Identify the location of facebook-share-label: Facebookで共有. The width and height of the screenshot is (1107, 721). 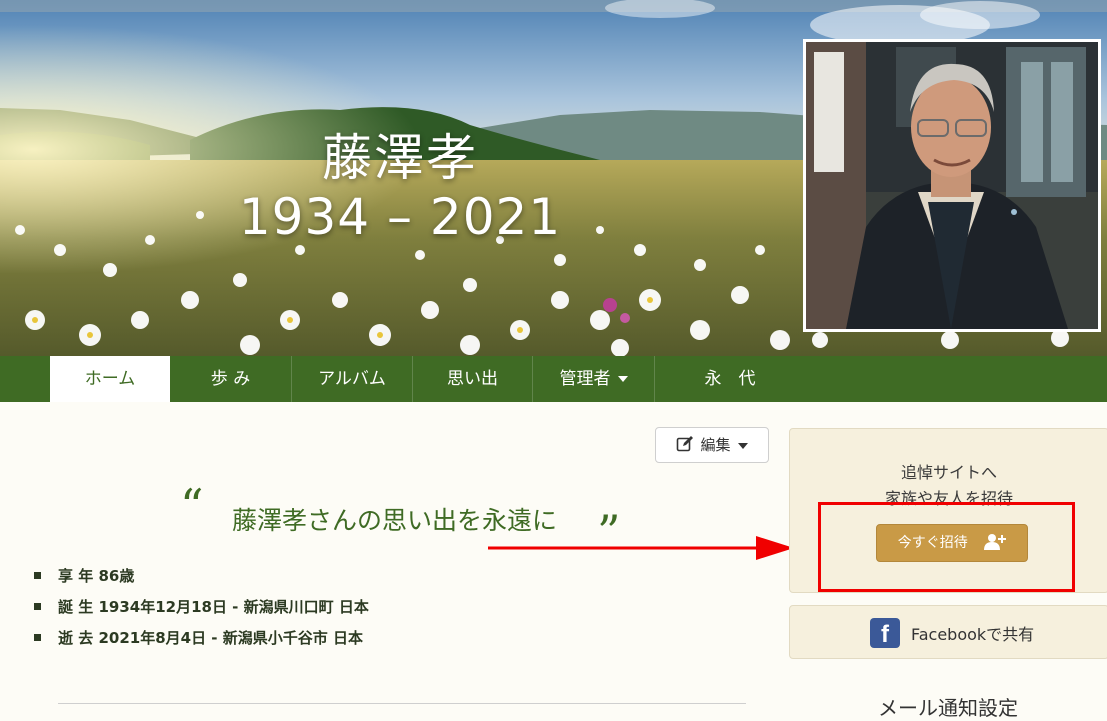
(973, 634).